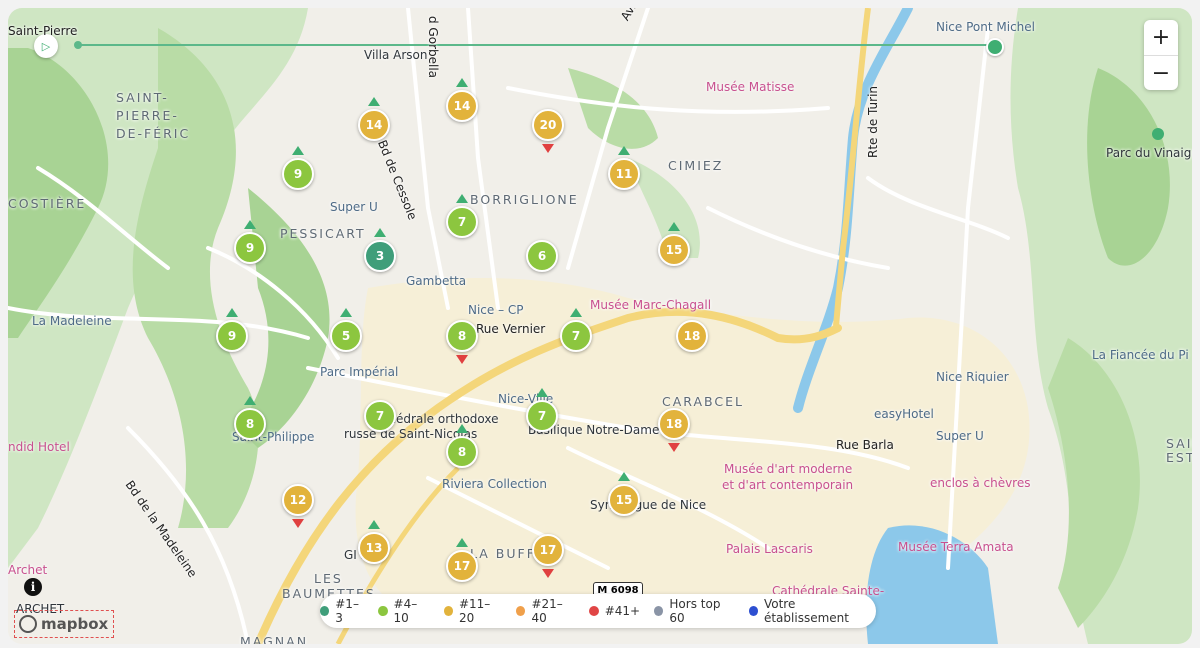  I want to click on ranking-marker: 13, so click(374, 548).